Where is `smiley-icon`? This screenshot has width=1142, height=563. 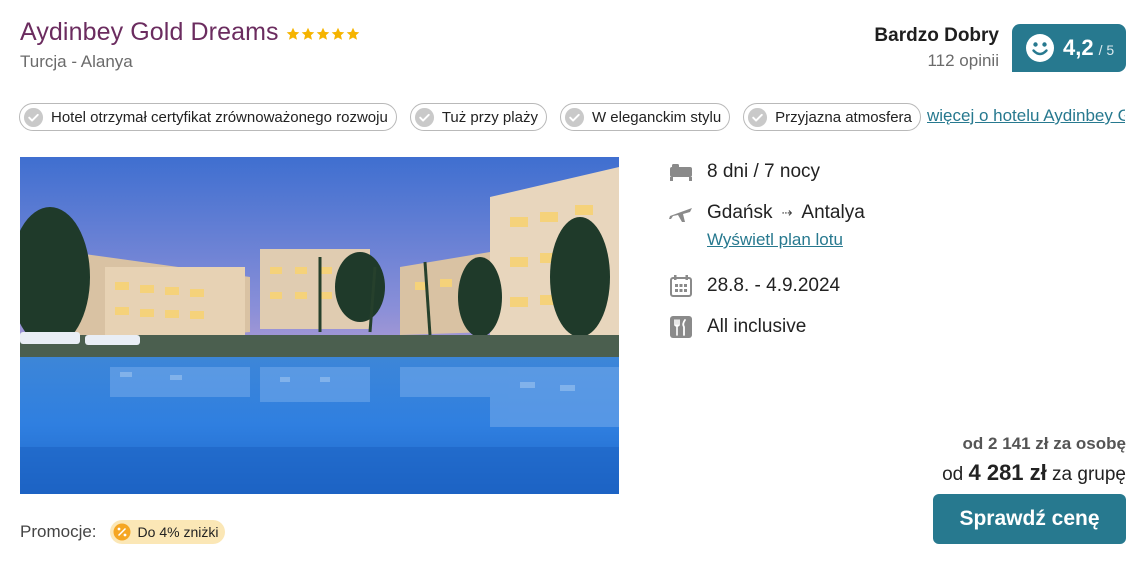 smiley-icon is located at coordinates (1040, 48).